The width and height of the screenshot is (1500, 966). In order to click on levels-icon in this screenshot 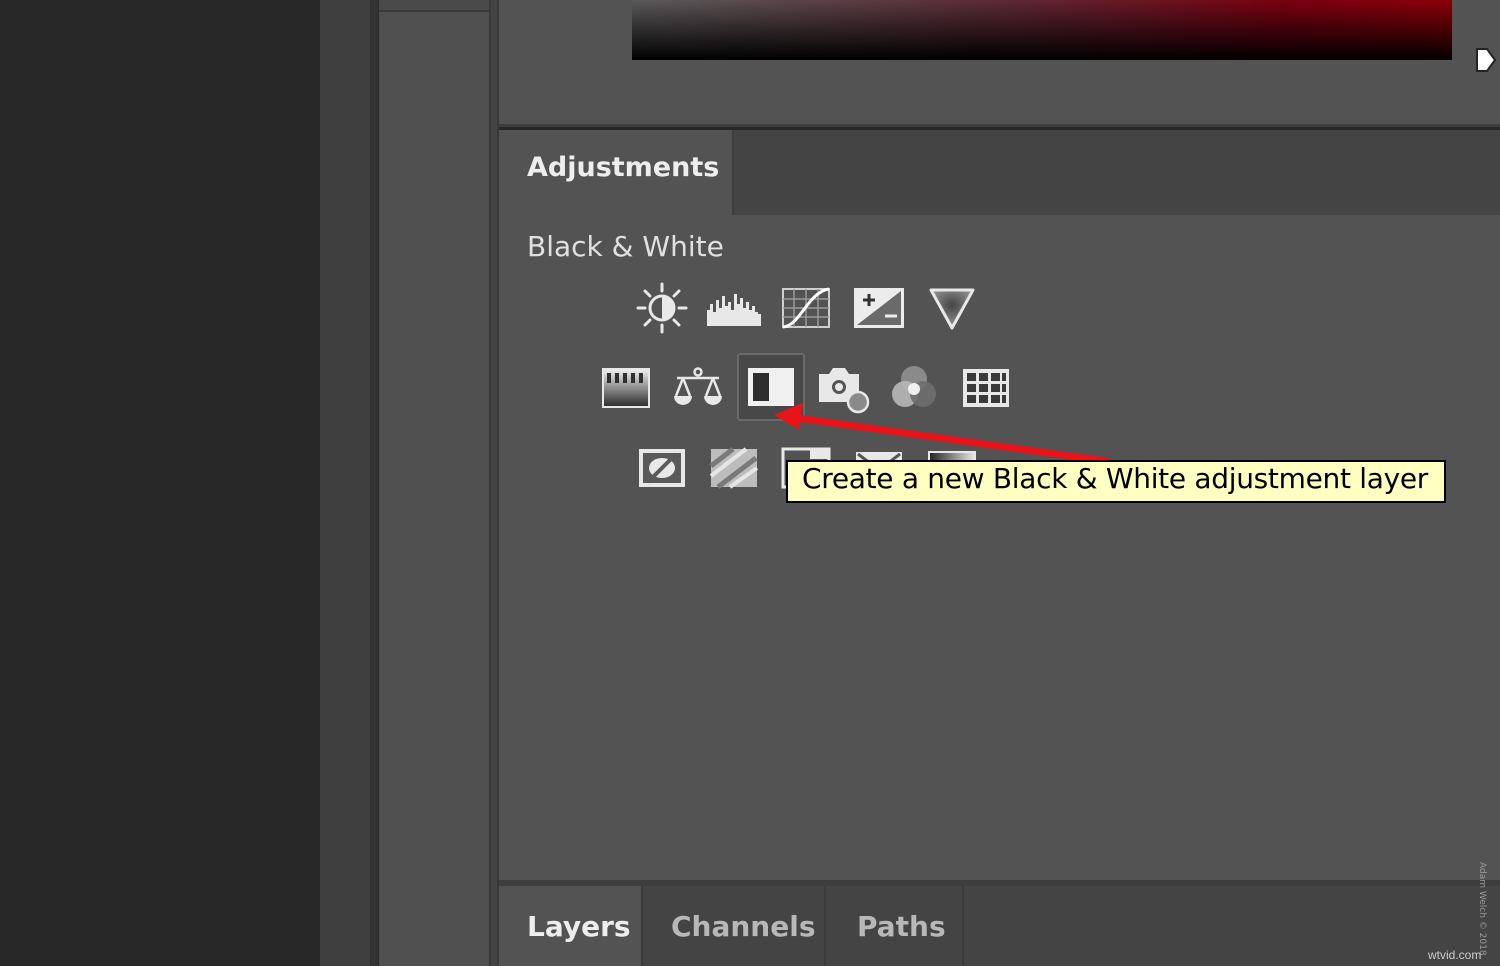, I will do `click(734, 308)`.